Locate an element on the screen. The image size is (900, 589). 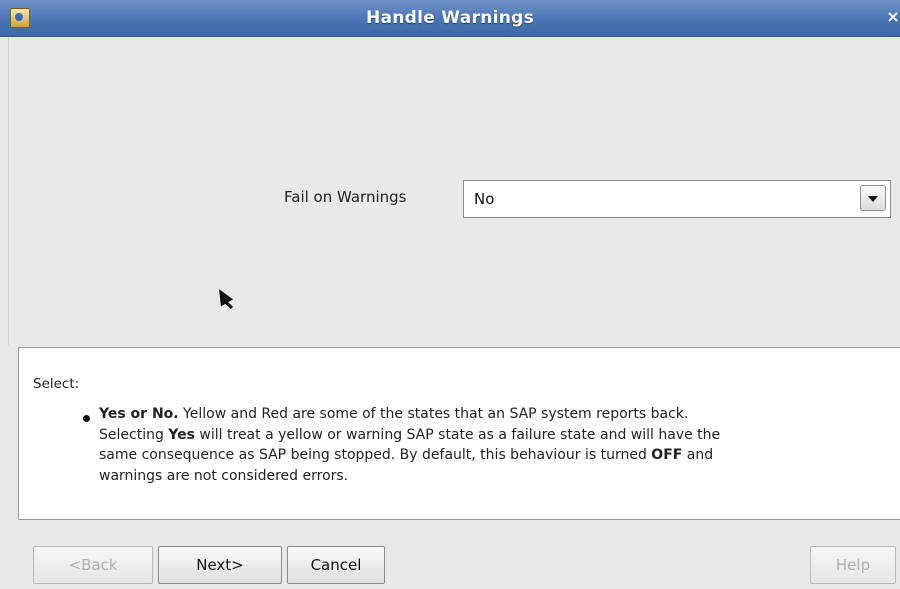
help-bold-yes-or-no: Yes or No. is located at coordinates (139, 414).